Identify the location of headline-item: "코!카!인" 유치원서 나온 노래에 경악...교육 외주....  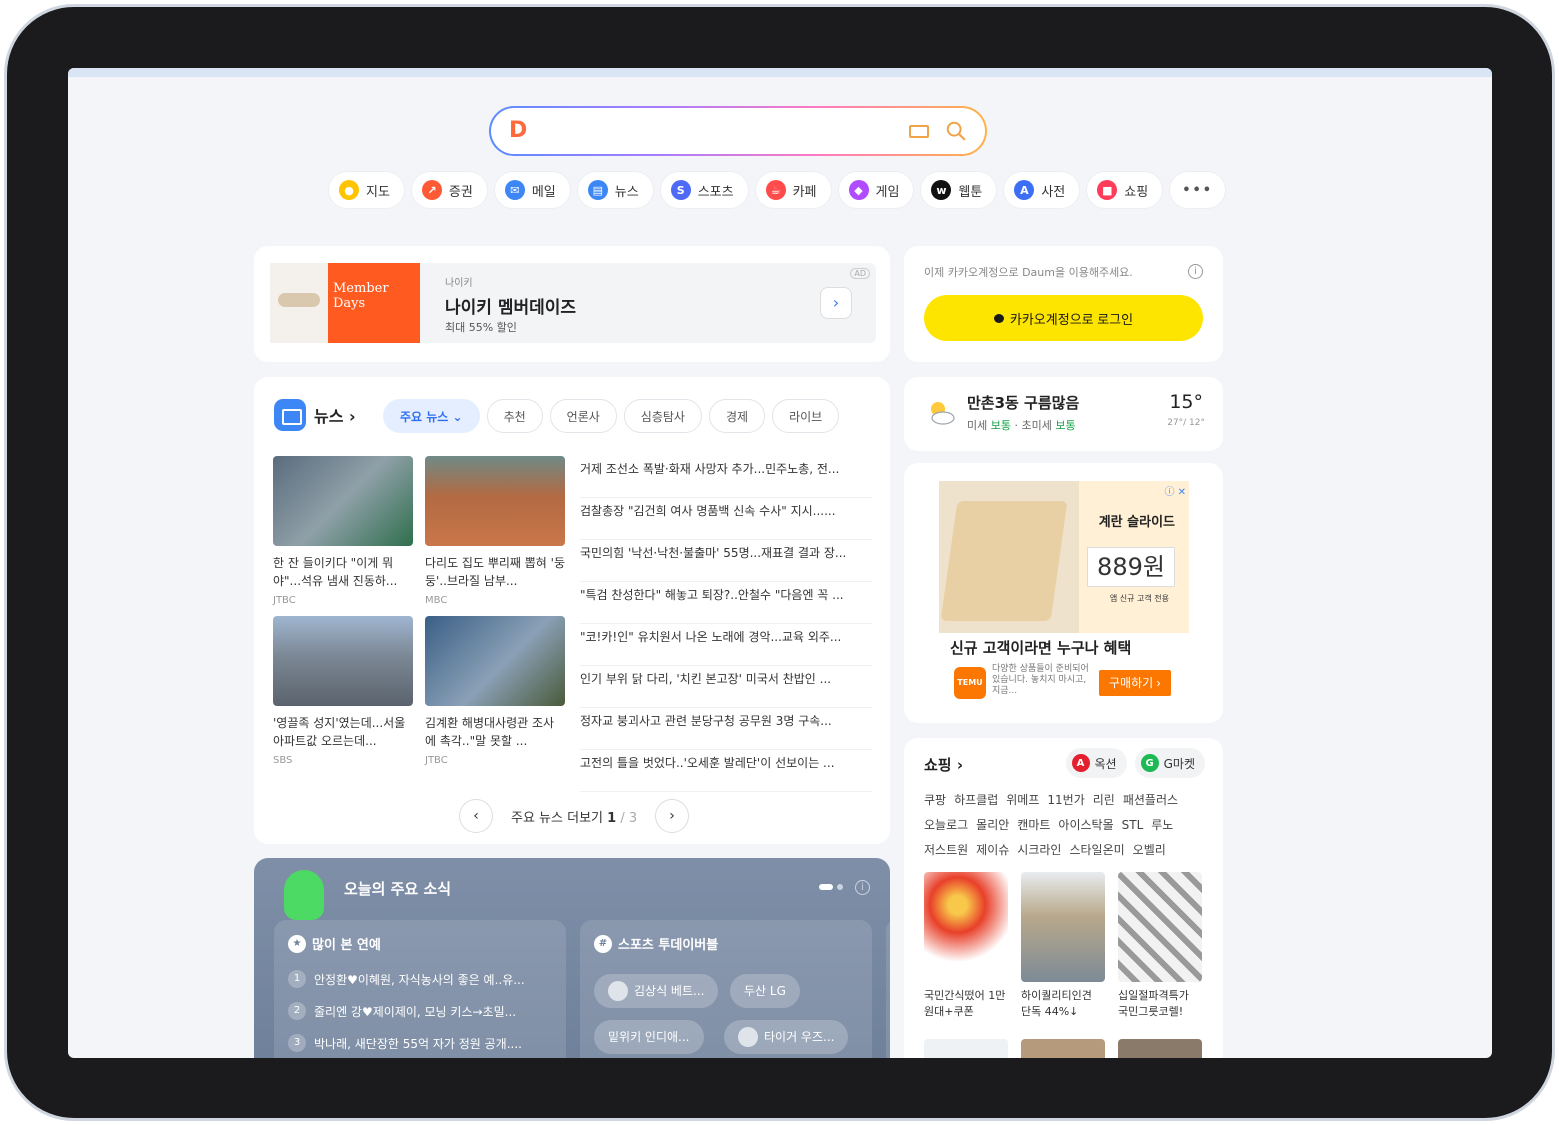
(726, 645).